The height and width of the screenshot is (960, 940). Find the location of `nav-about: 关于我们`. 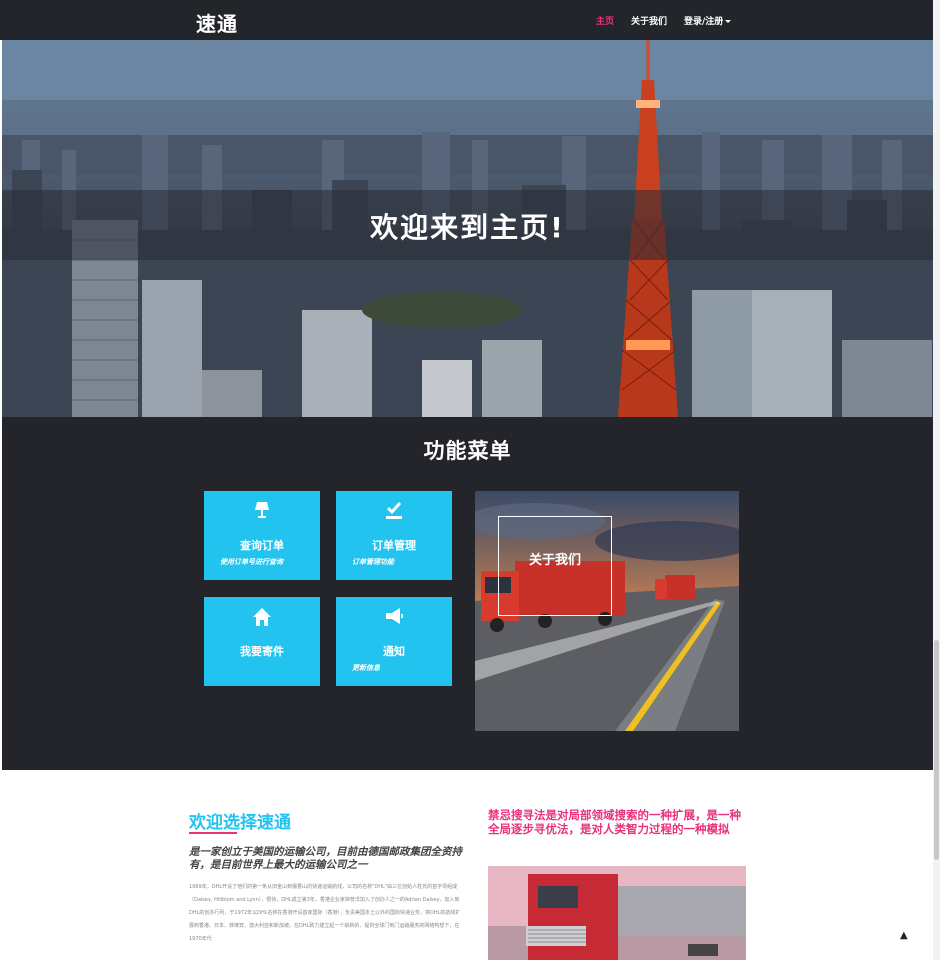

nav-about: 关于我们 is located at coordinates (649, 20).